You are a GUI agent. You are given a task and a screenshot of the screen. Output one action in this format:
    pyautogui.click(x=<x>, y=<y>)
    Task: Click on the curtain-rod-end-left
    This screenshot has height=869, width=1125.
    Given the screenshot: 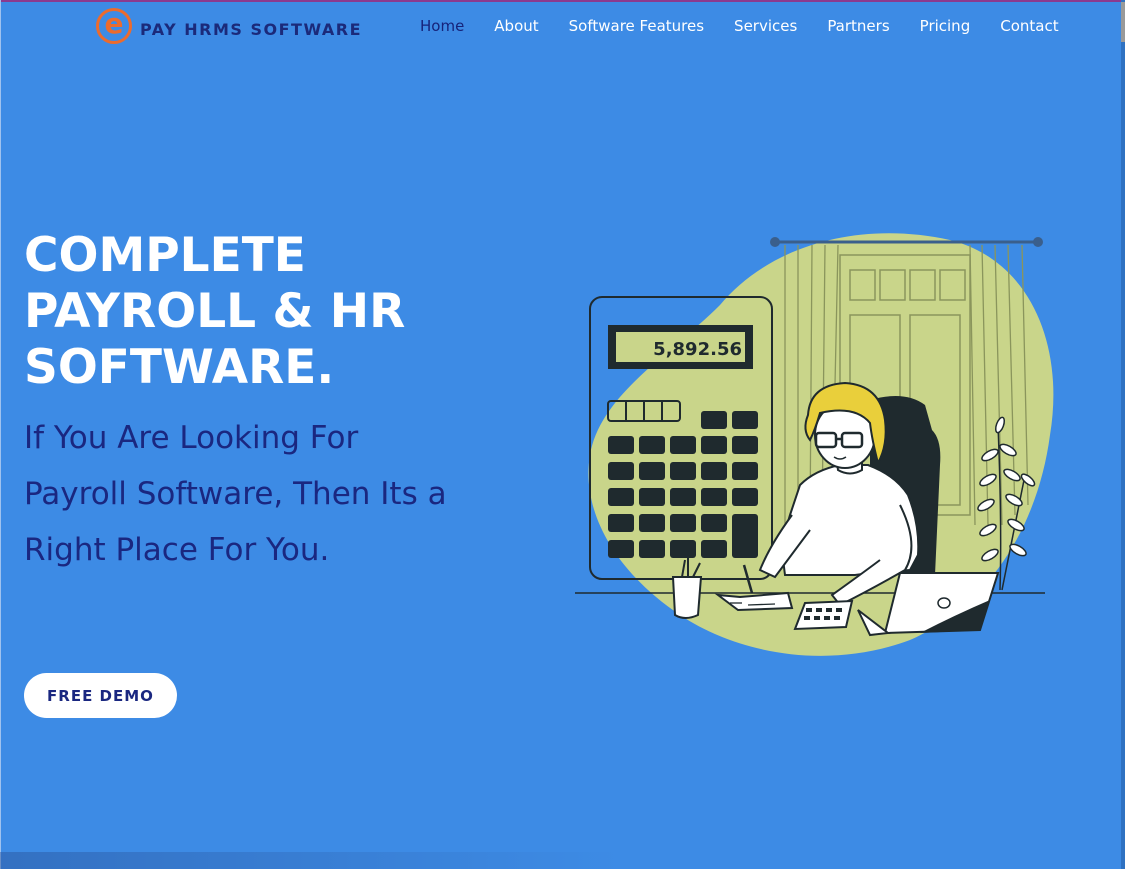 What is the action you would take?
    pyautogui.click(x=775, y=242)
    